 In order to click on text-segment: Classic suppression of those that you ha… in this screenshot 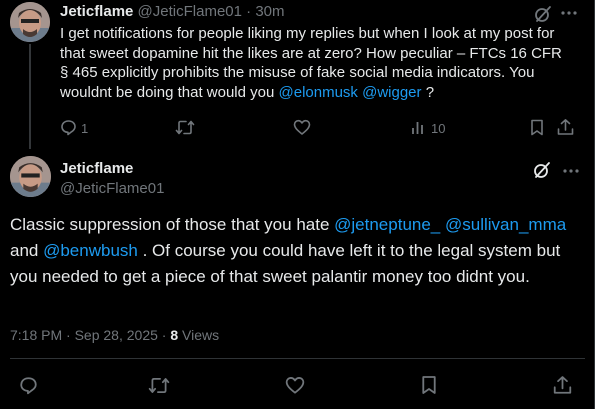, I will do `click(172, 224)`.